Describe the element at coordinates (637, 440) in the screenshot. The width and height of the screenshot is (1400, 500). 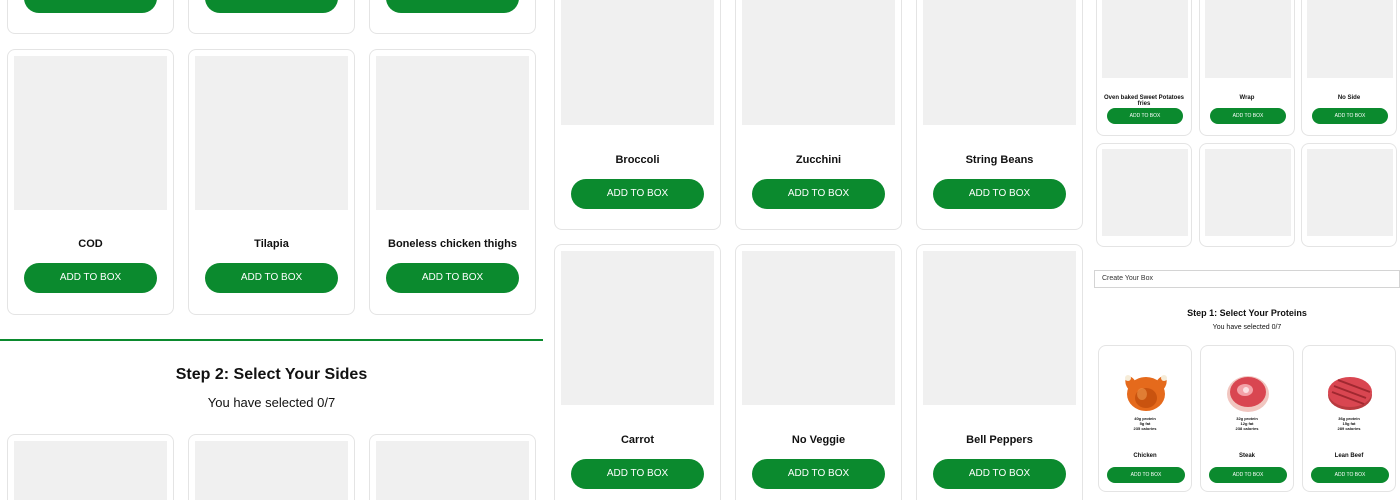
I see `product-name: Carrot` at that location.